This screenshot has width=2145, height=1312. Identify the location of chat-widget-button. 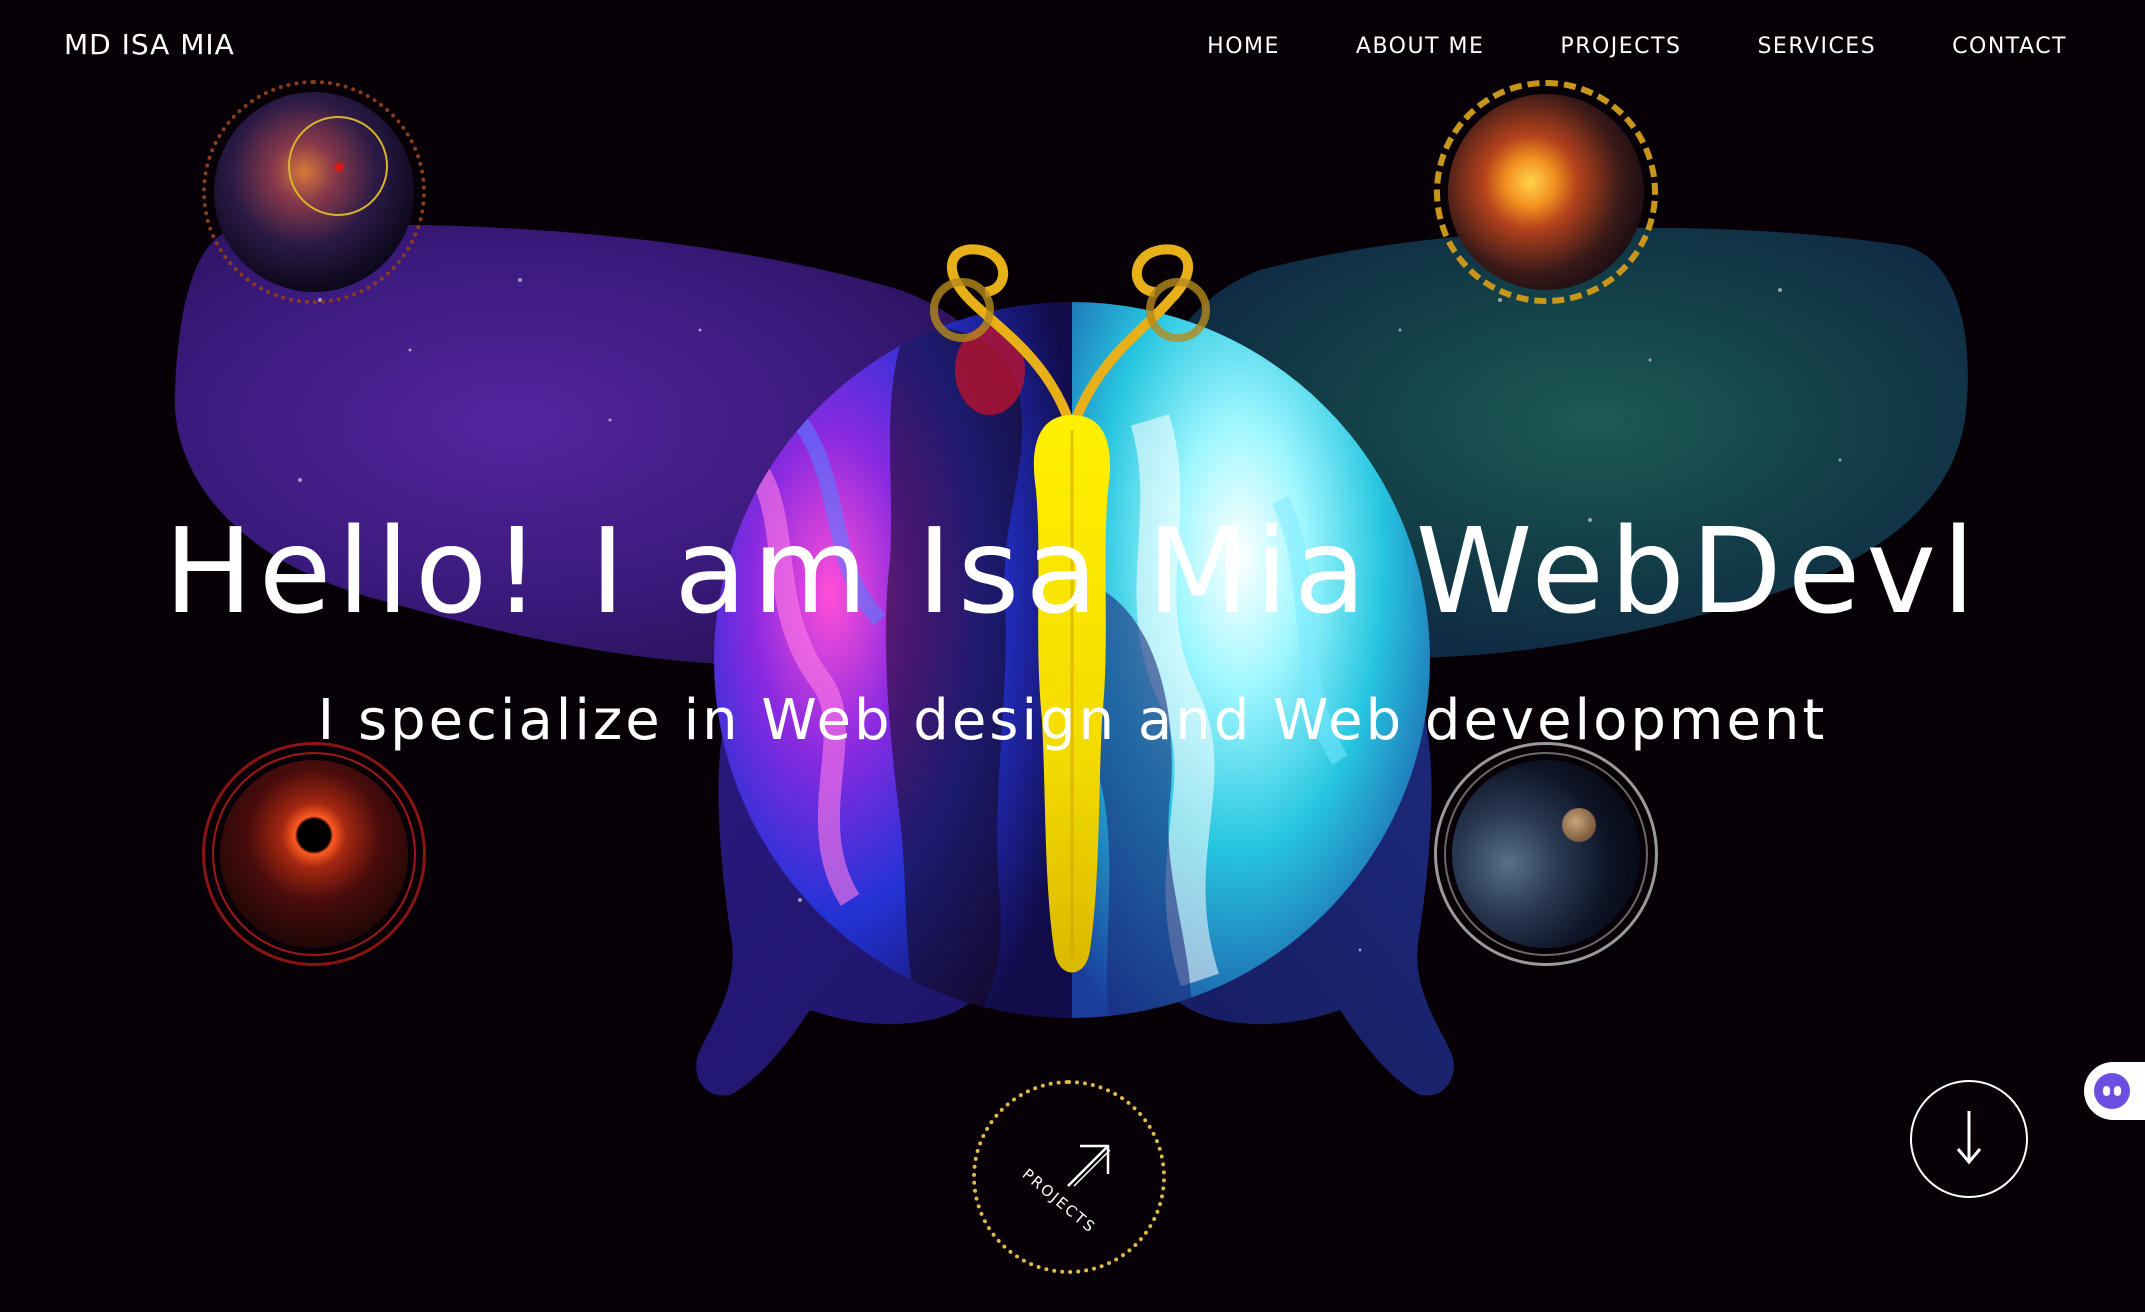
(2114, 1091).